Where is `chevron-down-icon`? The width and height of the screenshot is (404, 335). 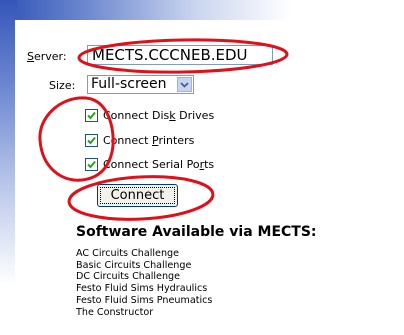
chevron-down-icon is located at coordinates (184, 84).